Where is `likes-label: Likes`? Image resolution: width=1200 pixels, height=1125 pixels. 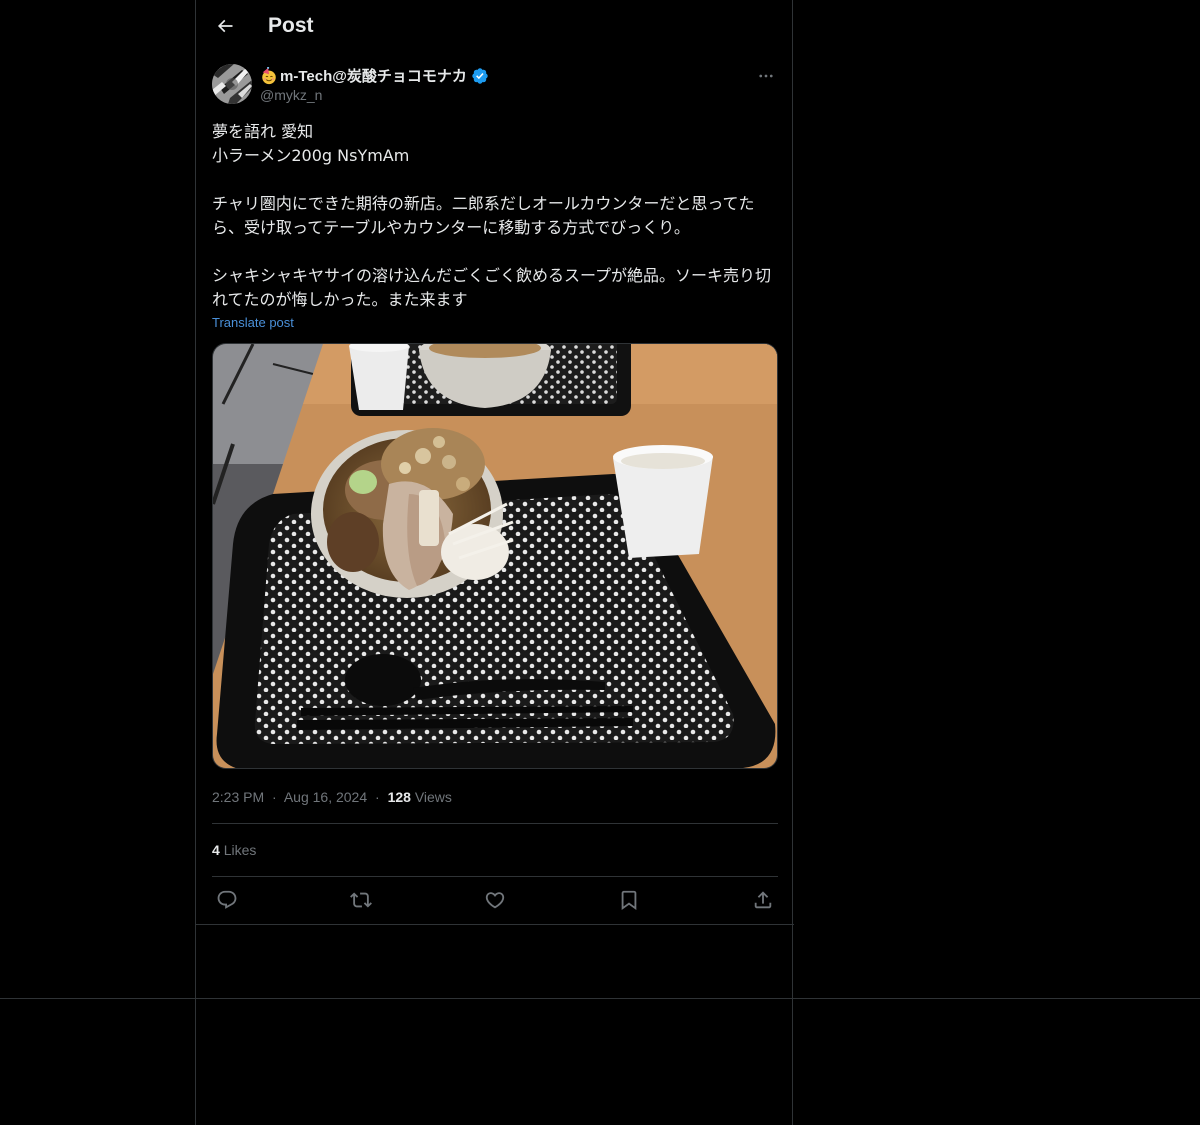
likes-label: Likes is located at coordinates (240, 850).